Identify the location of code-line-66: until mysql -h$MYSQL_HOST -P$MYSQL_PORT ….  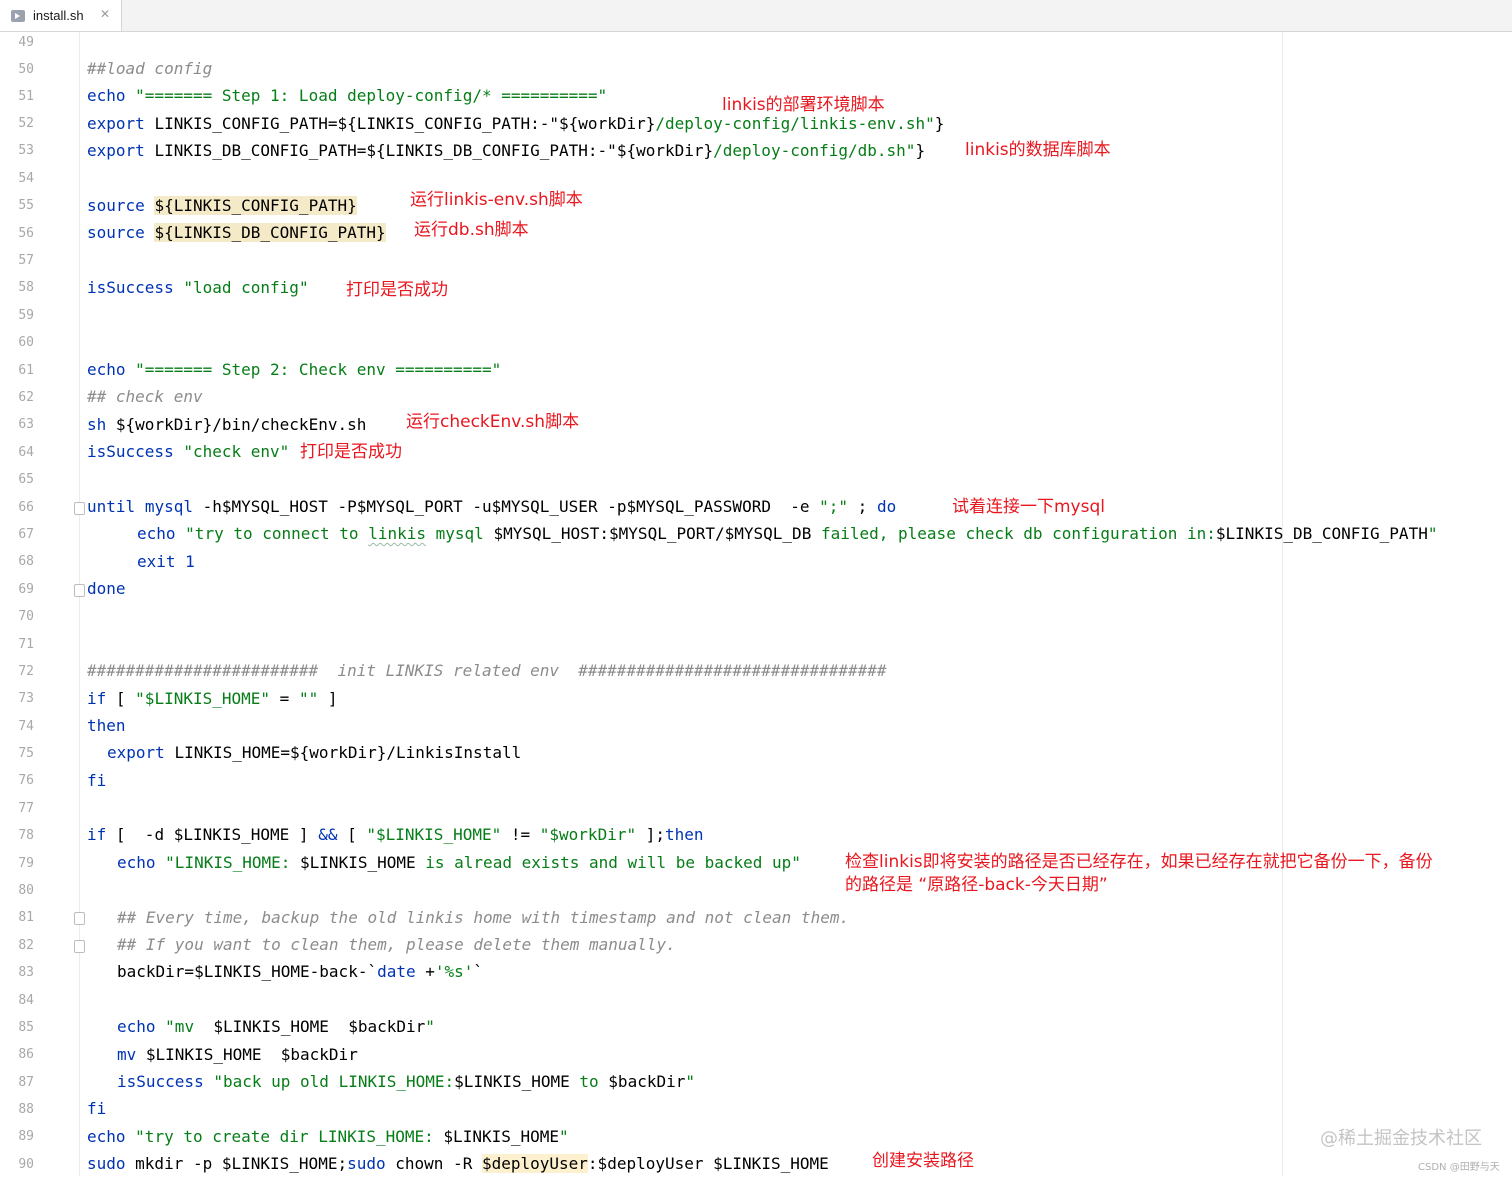
(491, 506).